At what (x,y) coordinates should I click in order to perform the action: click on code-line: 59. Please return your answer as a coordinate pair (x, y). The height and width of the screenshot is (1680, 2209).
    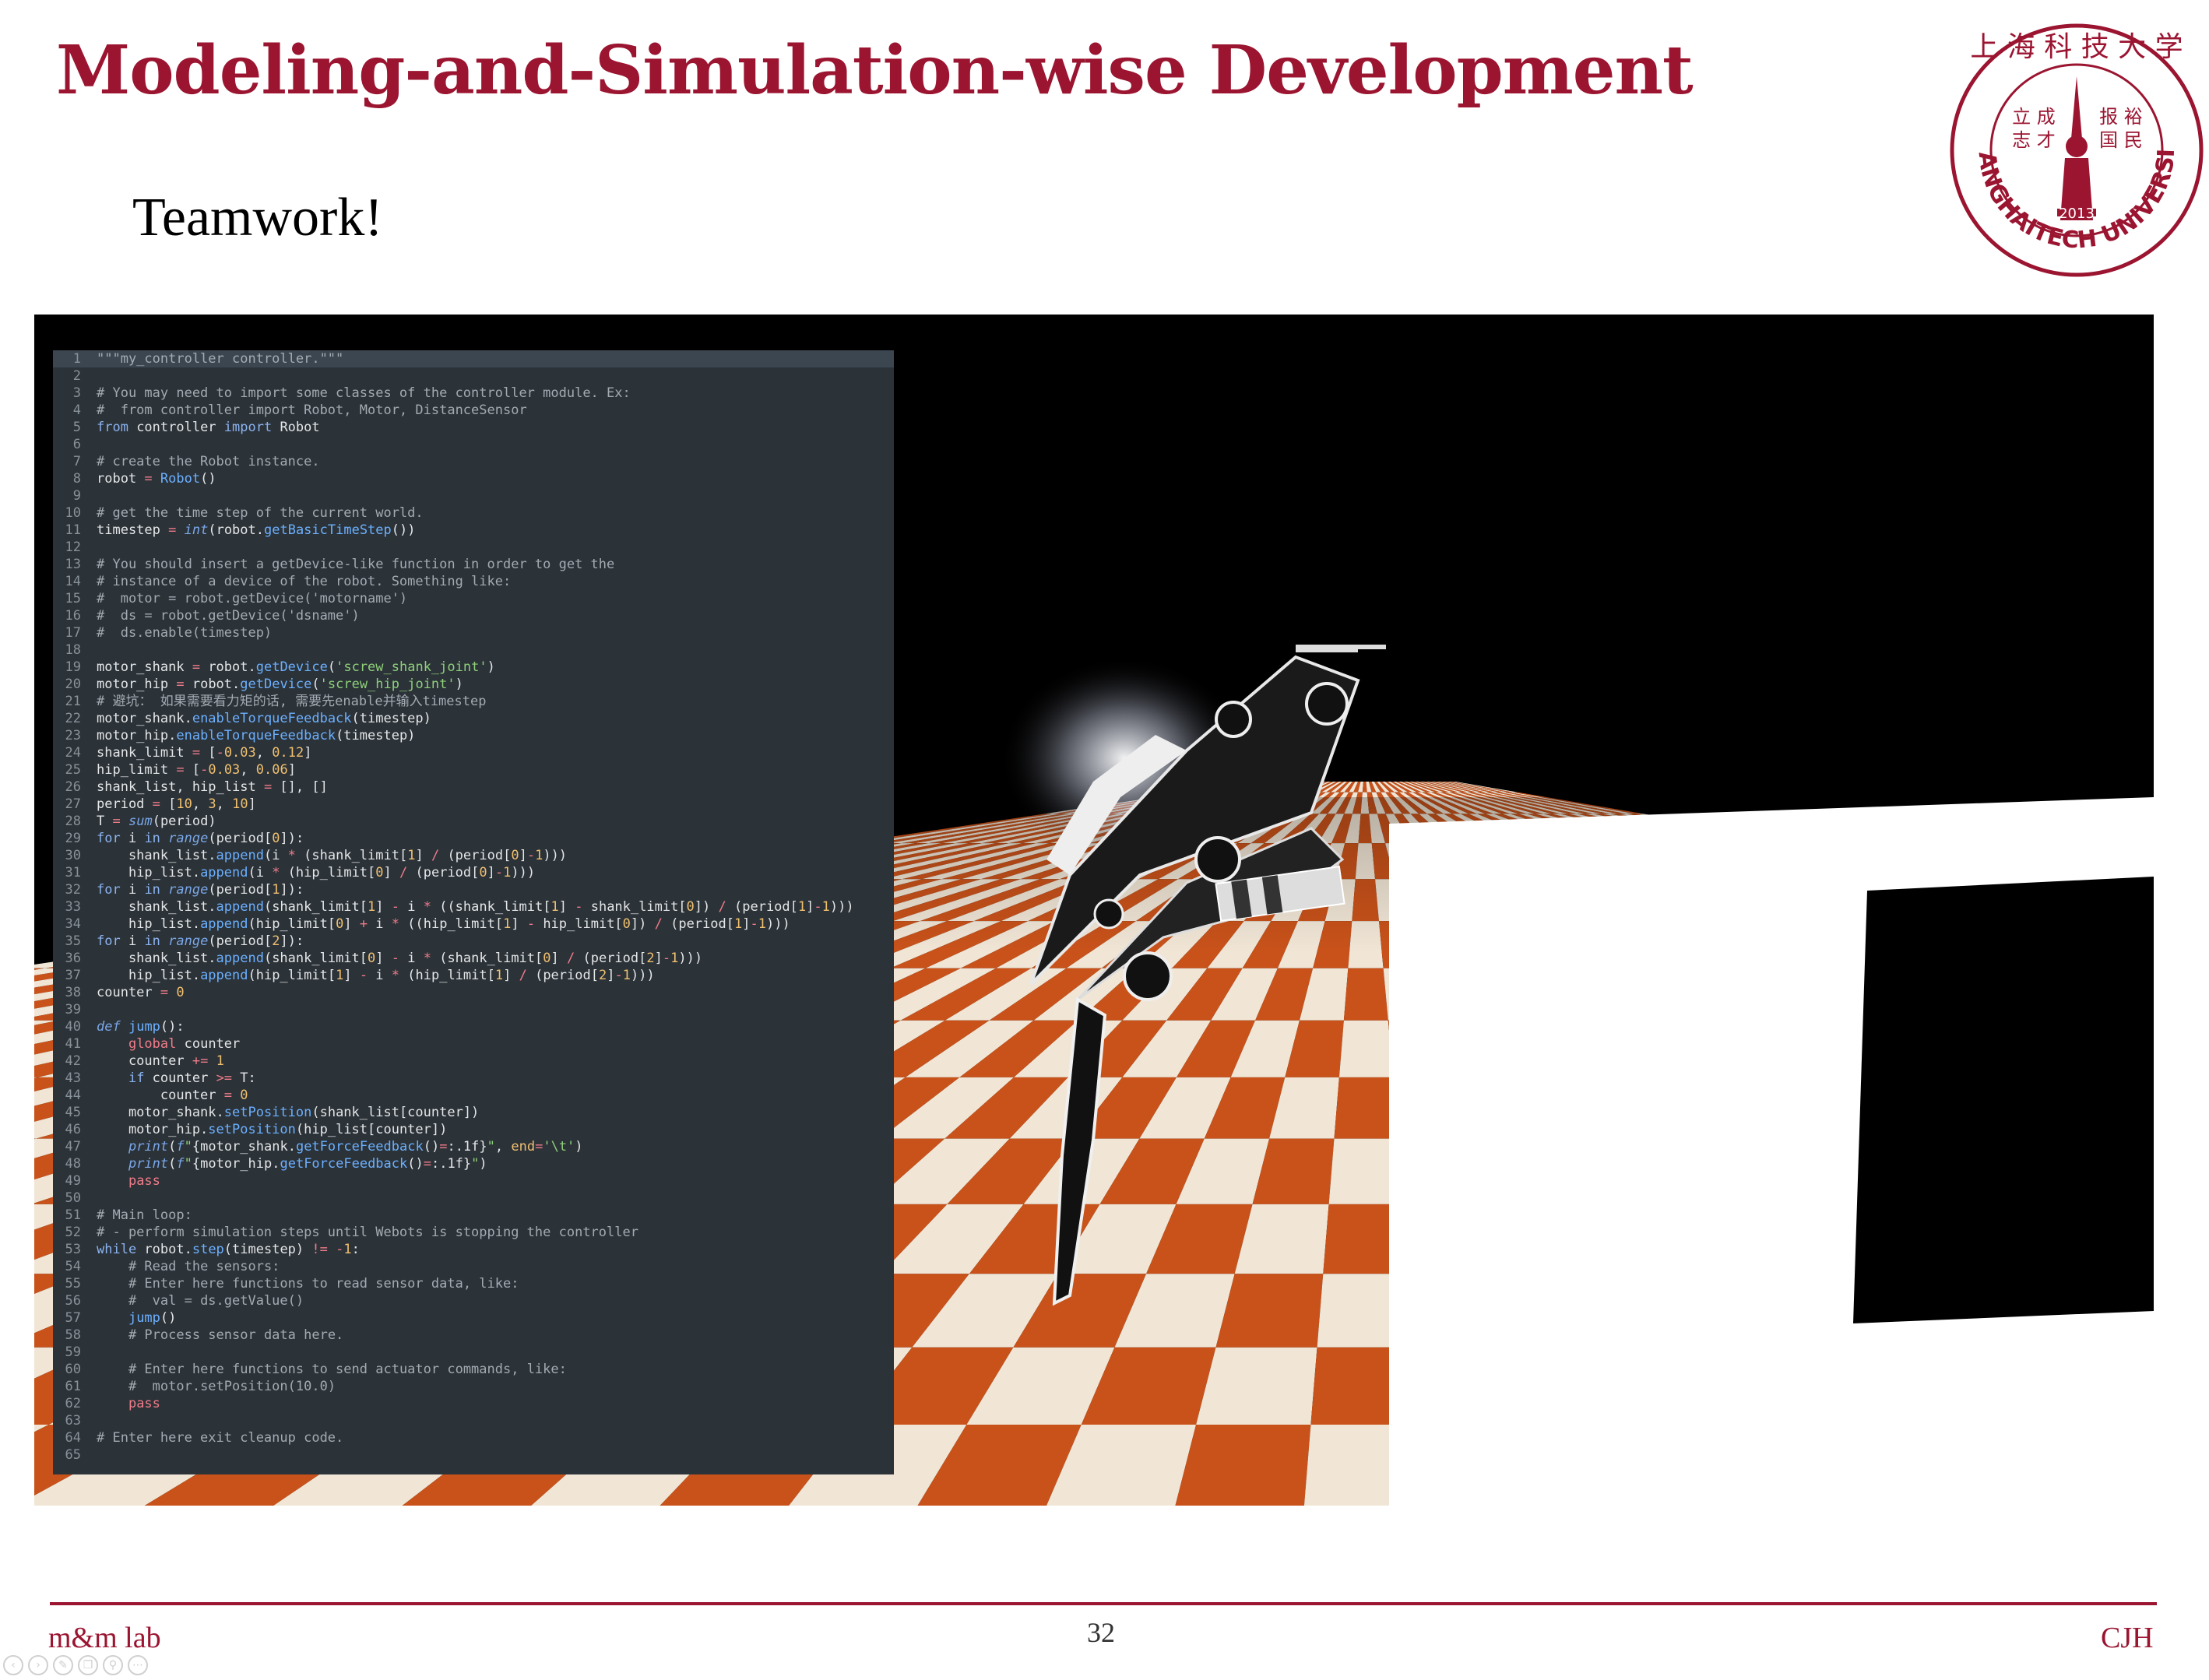
    Looking at the image, I should click on (474, 1353).